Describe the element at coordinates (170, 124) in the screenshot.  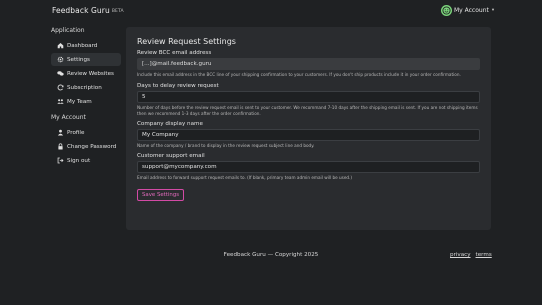
I see `company-name-label: Company display name` at that location.